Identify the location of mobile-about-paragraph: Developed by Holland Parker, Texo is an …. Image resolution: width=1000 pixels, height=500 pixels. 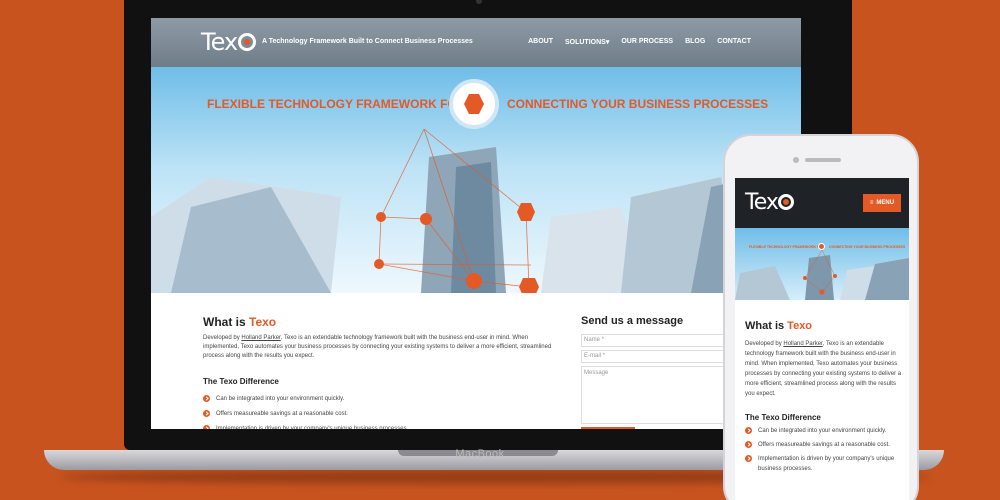
(824, 369).